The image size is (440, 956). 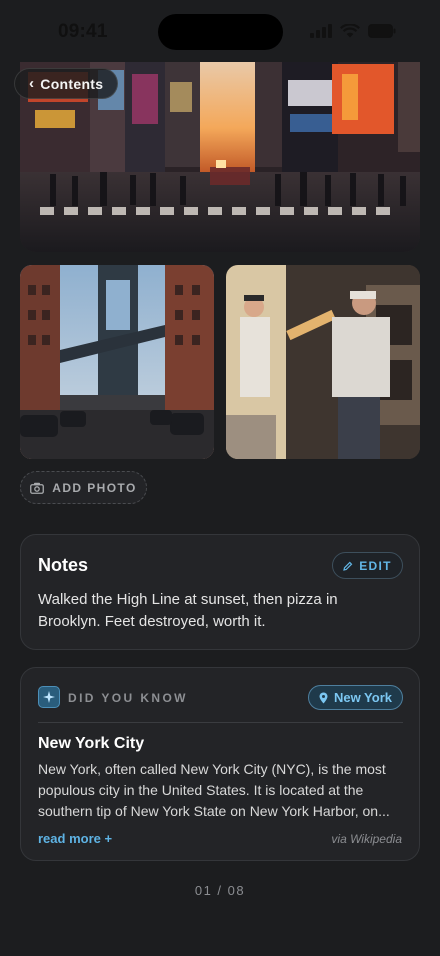 I want to click on dynamic-island, so click(x=220, y=32).